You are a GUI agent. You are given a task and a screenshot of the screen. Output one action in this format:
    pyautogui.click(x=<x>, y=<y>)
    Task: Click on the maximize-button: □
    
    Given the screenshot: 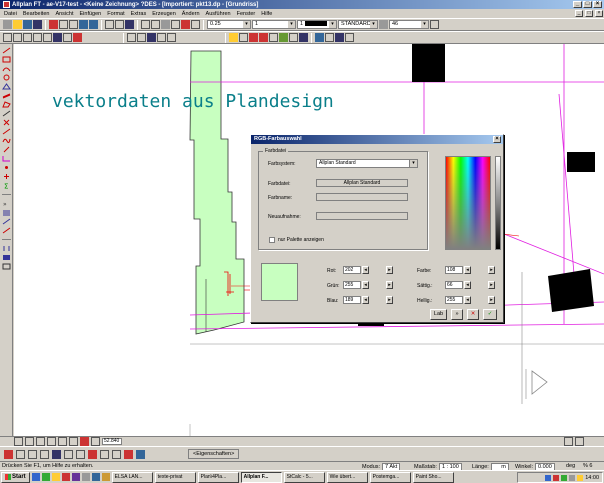 What is the action you would take?
    pyautogui.click(x=587, y=4)
    